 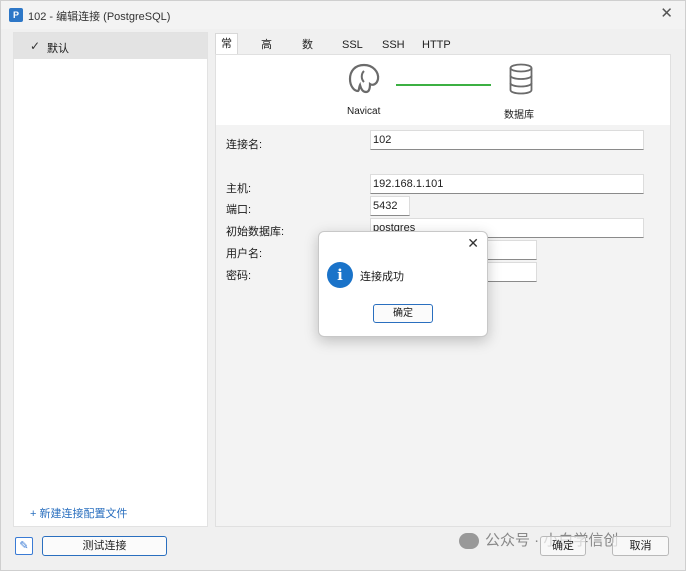 I want to click on database-icon, so click(x=521, y=79).